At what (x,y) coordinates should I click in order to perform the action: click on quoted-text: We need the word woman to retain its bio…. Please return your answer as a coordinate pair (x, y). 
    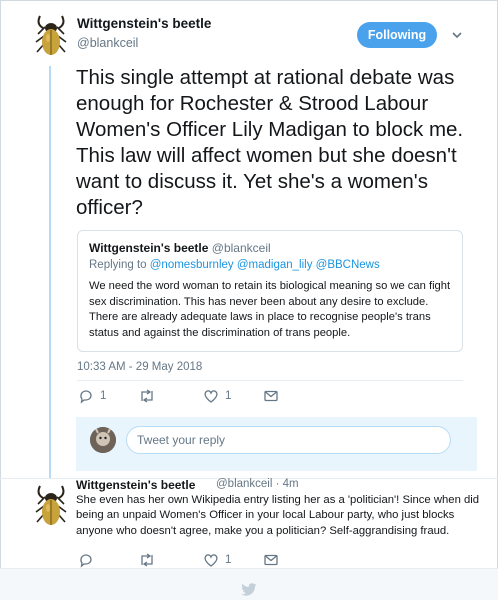
    Looking at the image, I should click on (270, 309).